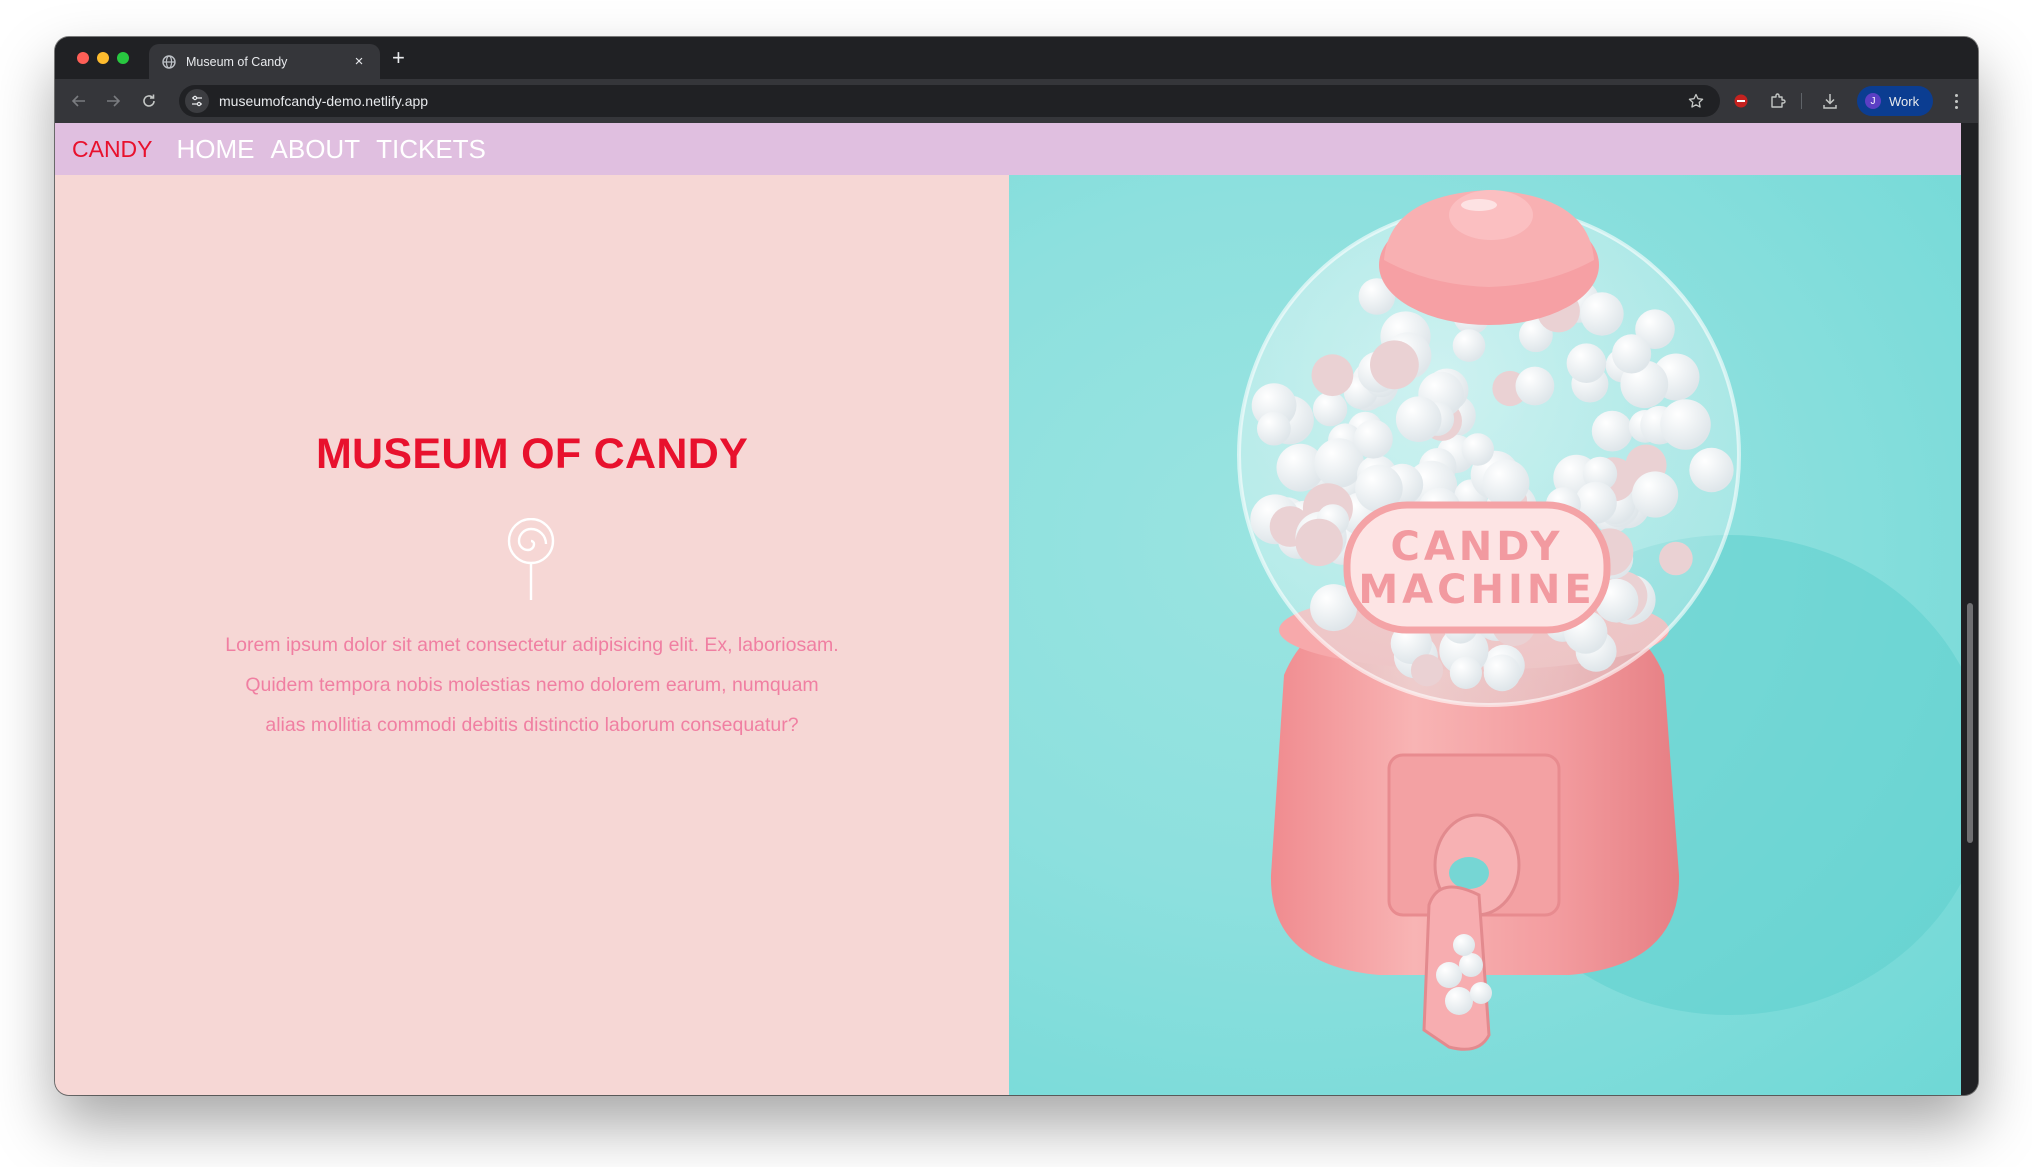 The width and height of the screenshot is (2032, 1167). I want to click on sign-line-1: CANDY, so click(1476, 547).